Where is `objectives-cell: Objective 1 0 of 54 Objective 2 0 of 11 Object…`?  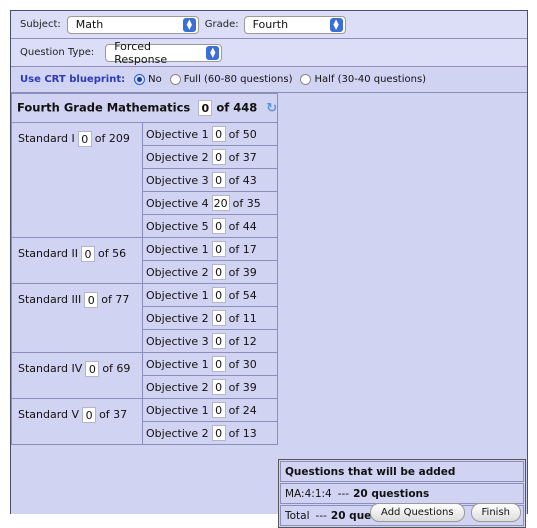
objectives-cell: Objective 1 0 of 54 Objective 2 0 of 11 Object… is located at coordinates (210, 318).